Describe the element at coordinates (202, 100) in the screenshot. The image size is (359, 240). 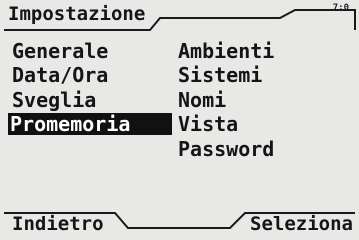
I see `menu-item-nomi: Nomi` at that location.